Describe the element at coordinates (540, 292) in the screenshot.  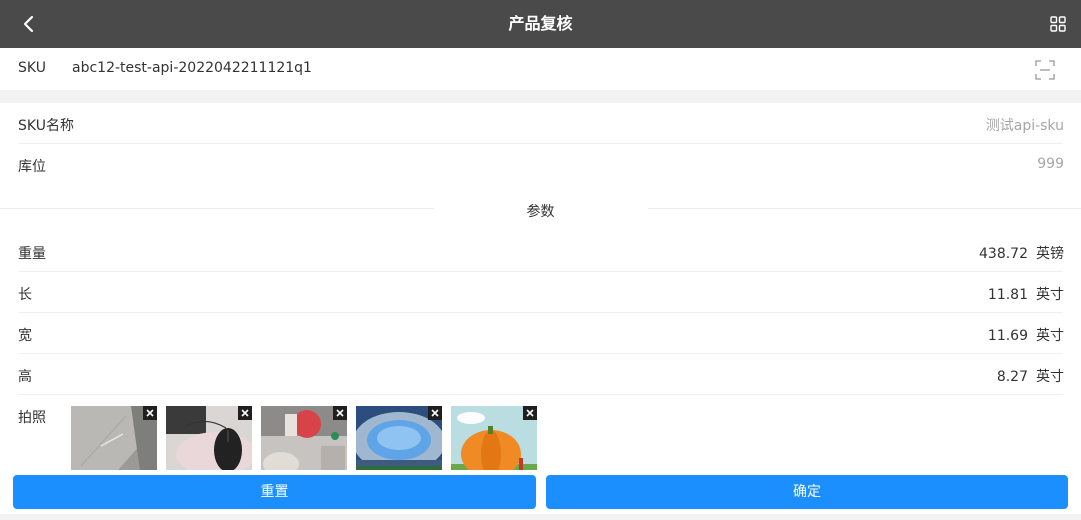
I see `length-row: 长 11.81 英寸` at that location.